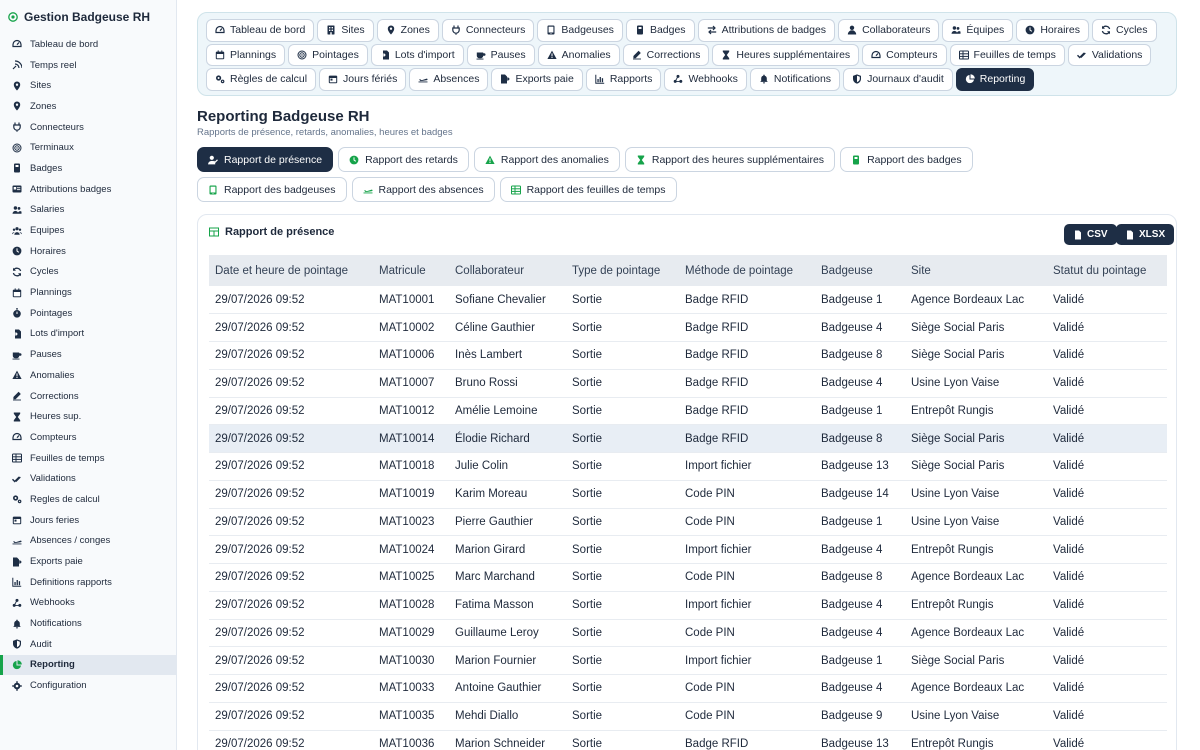 The width and height of the screenshot is (1200, 750). What do you see at coordinates (88, 127) in the screenshot?
I see `sidebar-item-connecteurs: Connecteurs` at bounding box center [88, 127].